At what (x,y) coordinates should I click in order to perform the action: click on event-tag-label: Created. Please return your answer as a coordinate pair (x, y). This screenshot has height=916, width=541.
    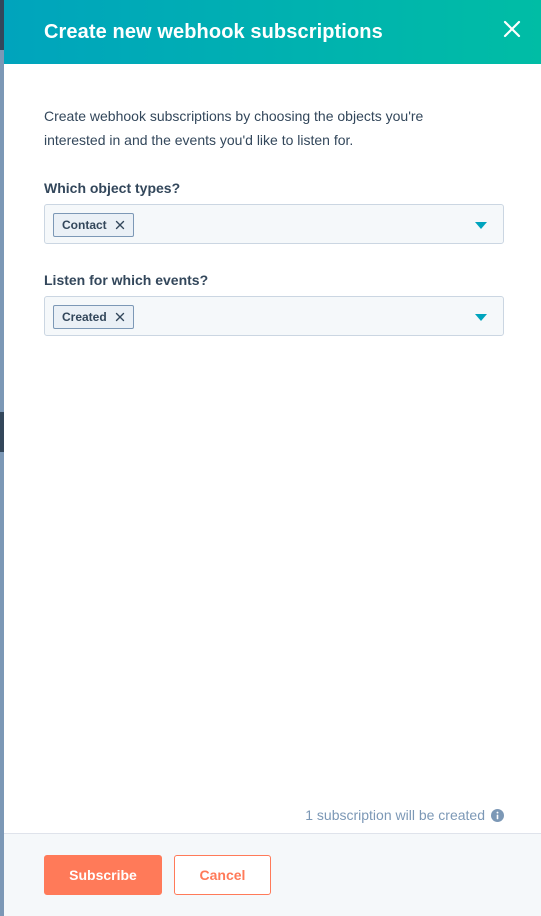
    Looking at the image, I should click on (84, 317).